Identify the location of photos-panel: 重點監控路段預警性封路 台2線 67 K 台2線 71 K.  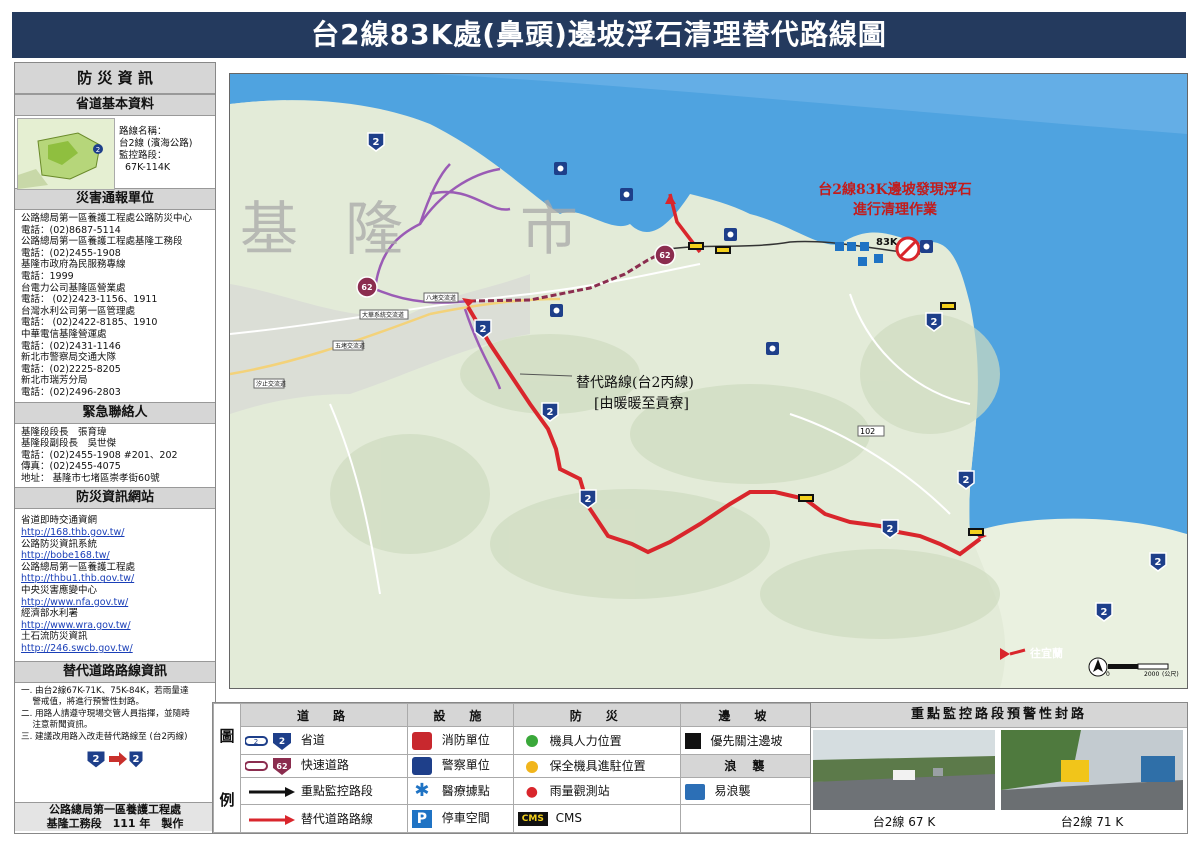
(999, 768).